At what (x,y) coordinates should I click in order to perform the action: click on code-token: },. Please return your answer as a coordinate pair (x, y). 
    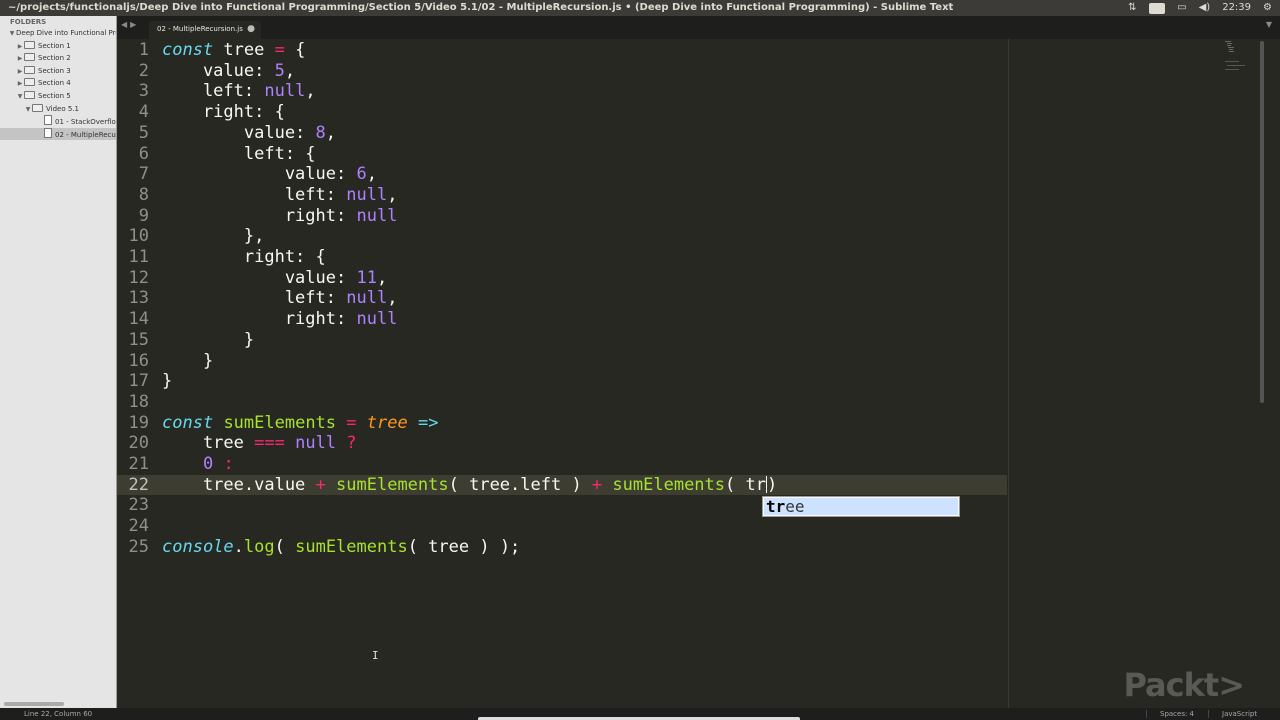
    Looking at the image, I should click on (213, 236).